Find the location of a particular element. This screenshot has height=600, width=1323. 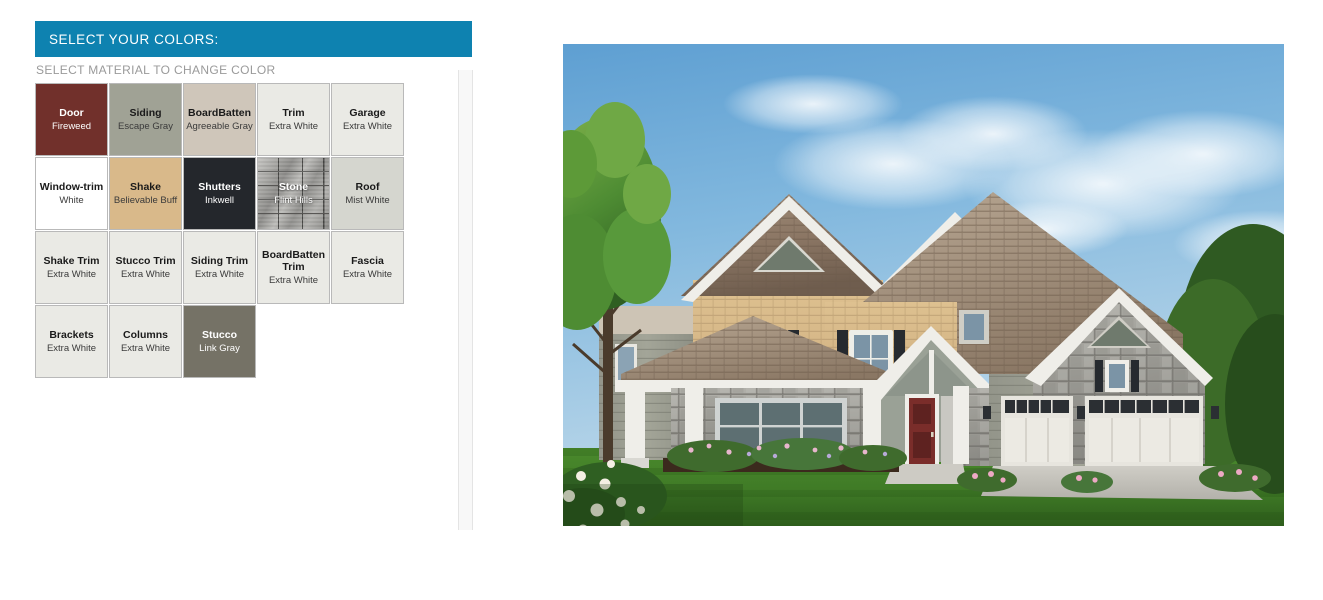

swatch-color-label: Believable Buff is located at coordinates (145, 200).